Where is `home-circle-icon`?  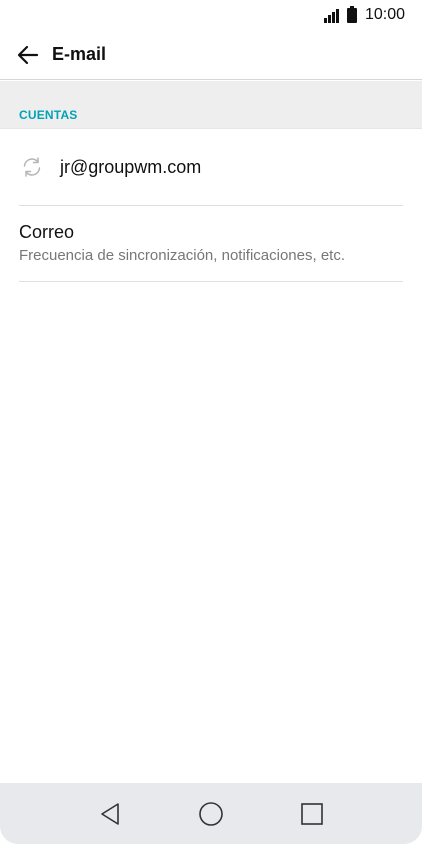 home-circle-icon is located at coordinates (211, 813).